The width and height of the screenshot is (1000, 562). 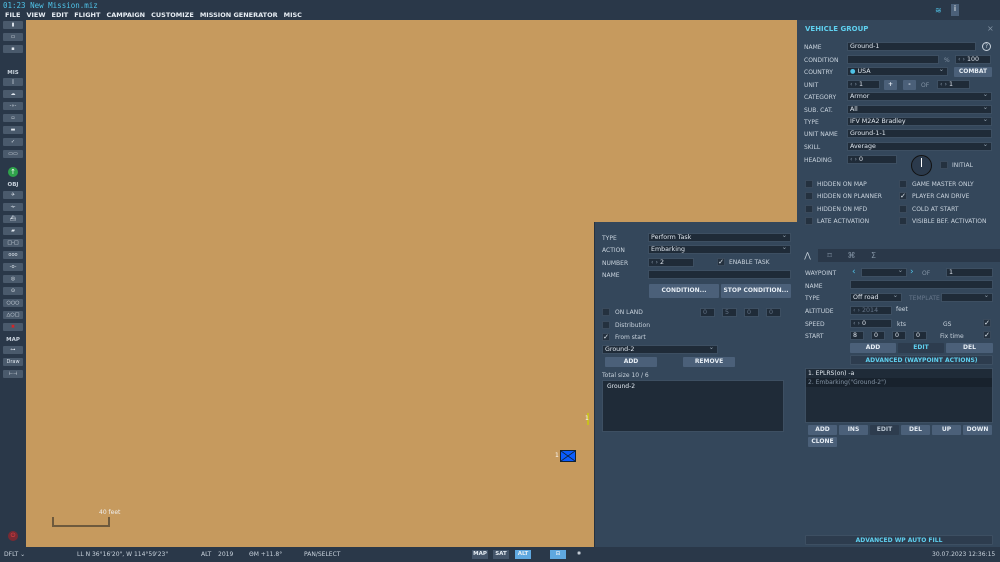 I want to click on wp-add-button: ADD, so click(x=873, y=348).